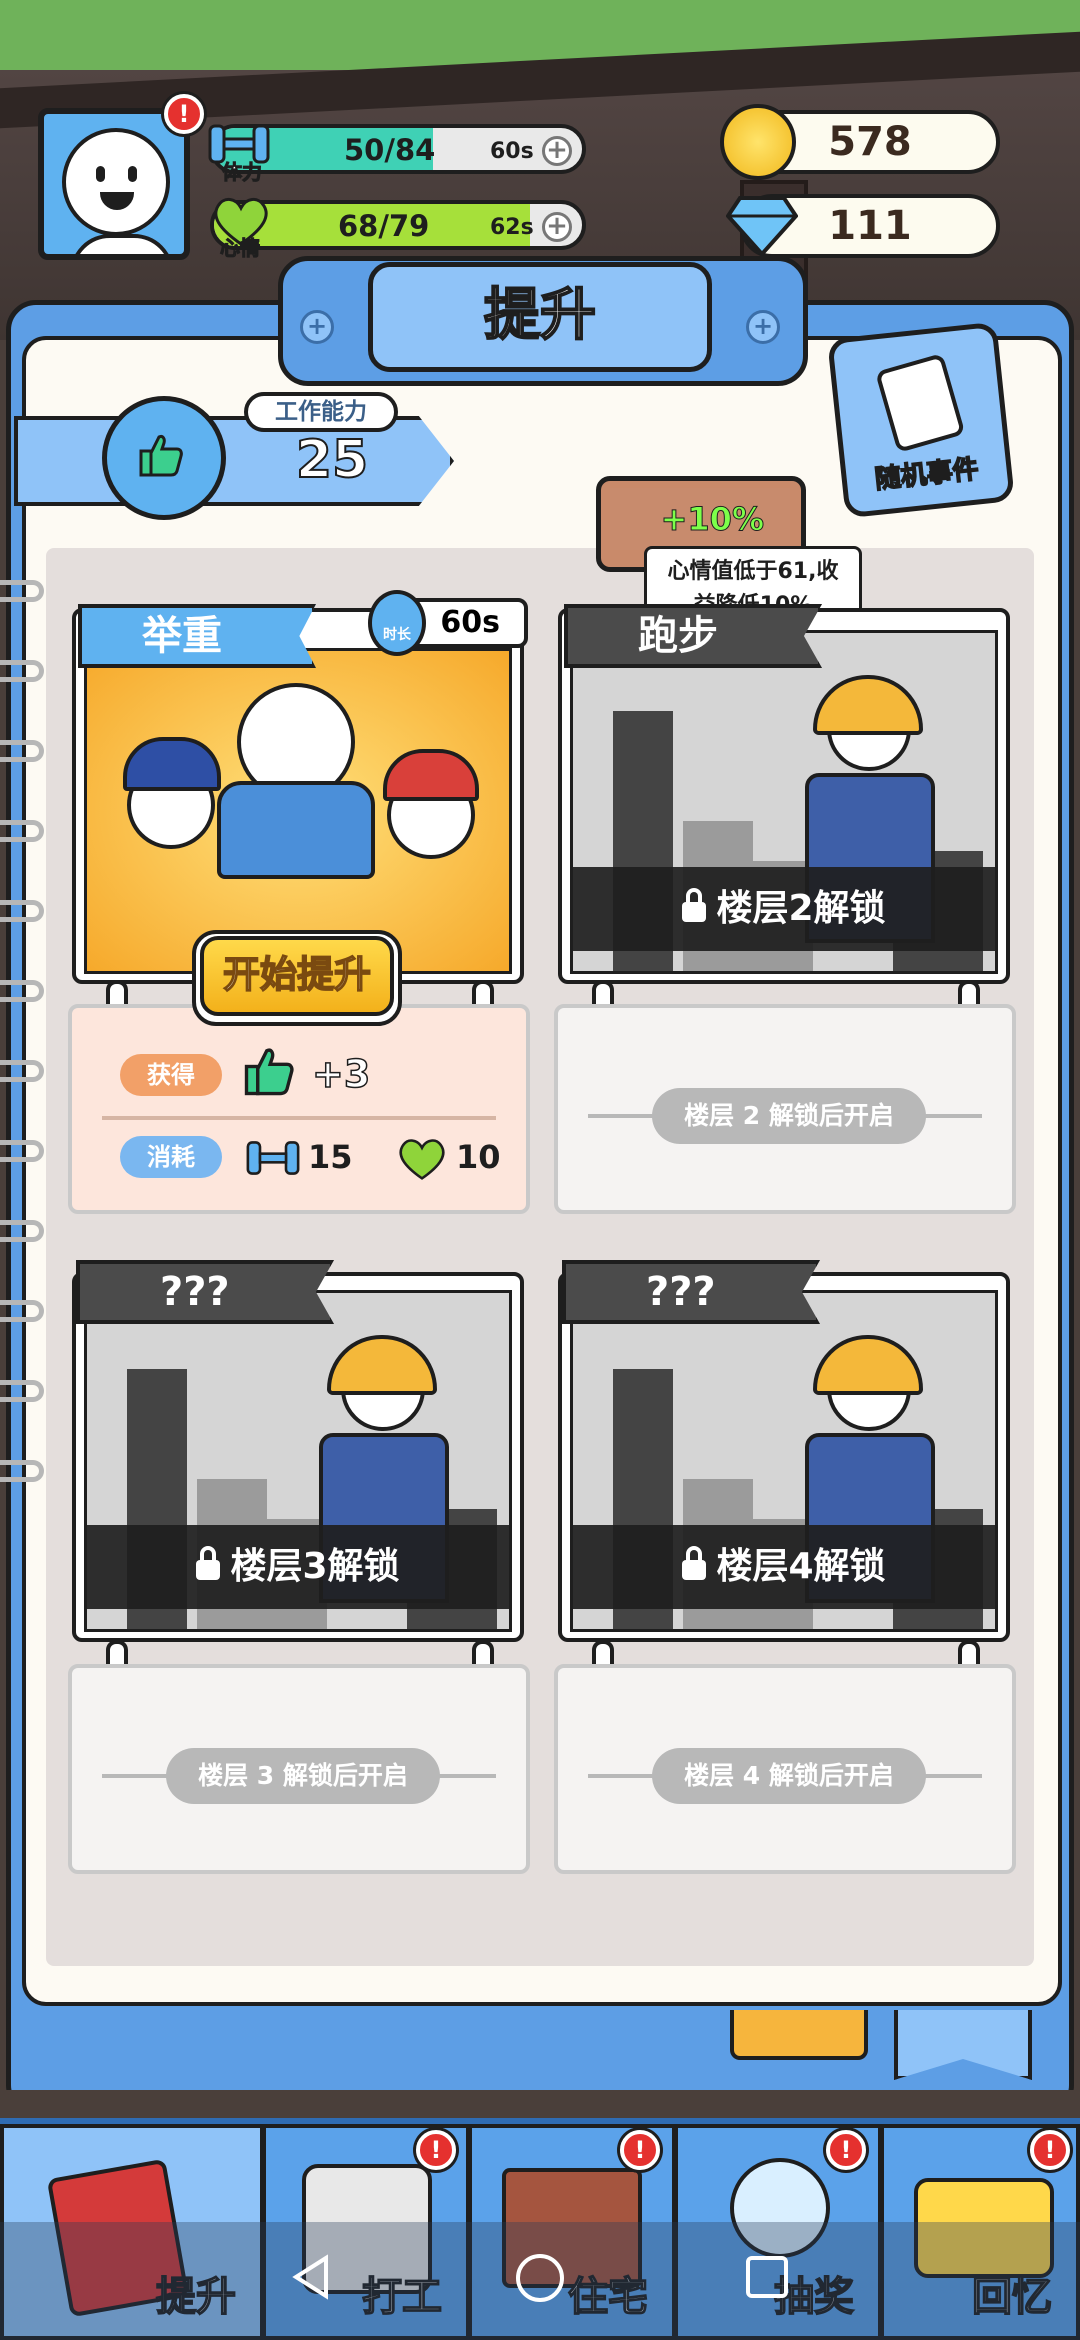  Describe the element at coordinates (332, 460) in the screenshot. I see `ability-value: 25` at that location.